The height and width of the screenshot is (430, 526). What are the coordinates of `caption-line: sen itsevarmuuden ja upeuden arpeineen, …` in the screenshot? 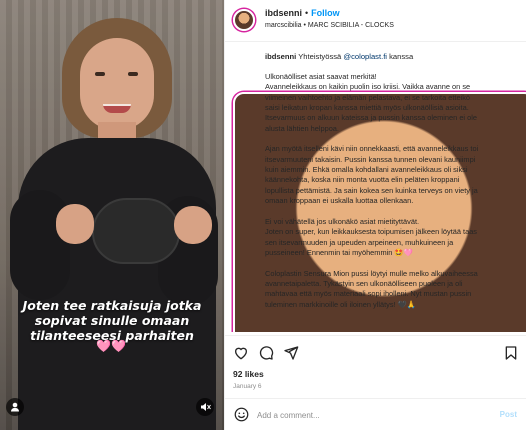 It's located at (359, 242).